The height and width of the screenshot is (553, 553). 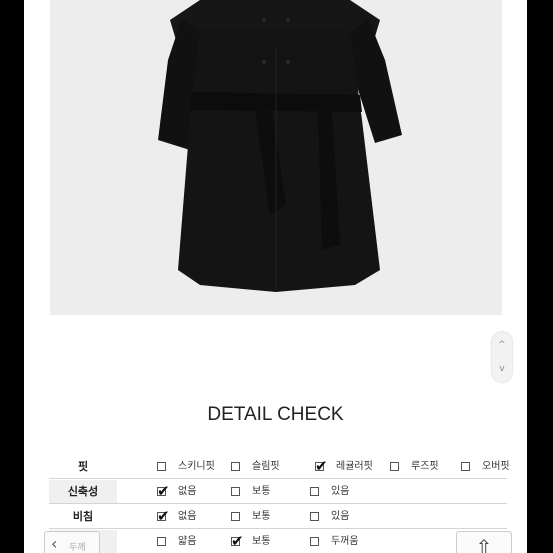 What do you see at coordinates (278, 517) in the screenshot?
I see `detail-row: 비침 ✔ 없음 보통 있음` at bounding box center [278, 517].